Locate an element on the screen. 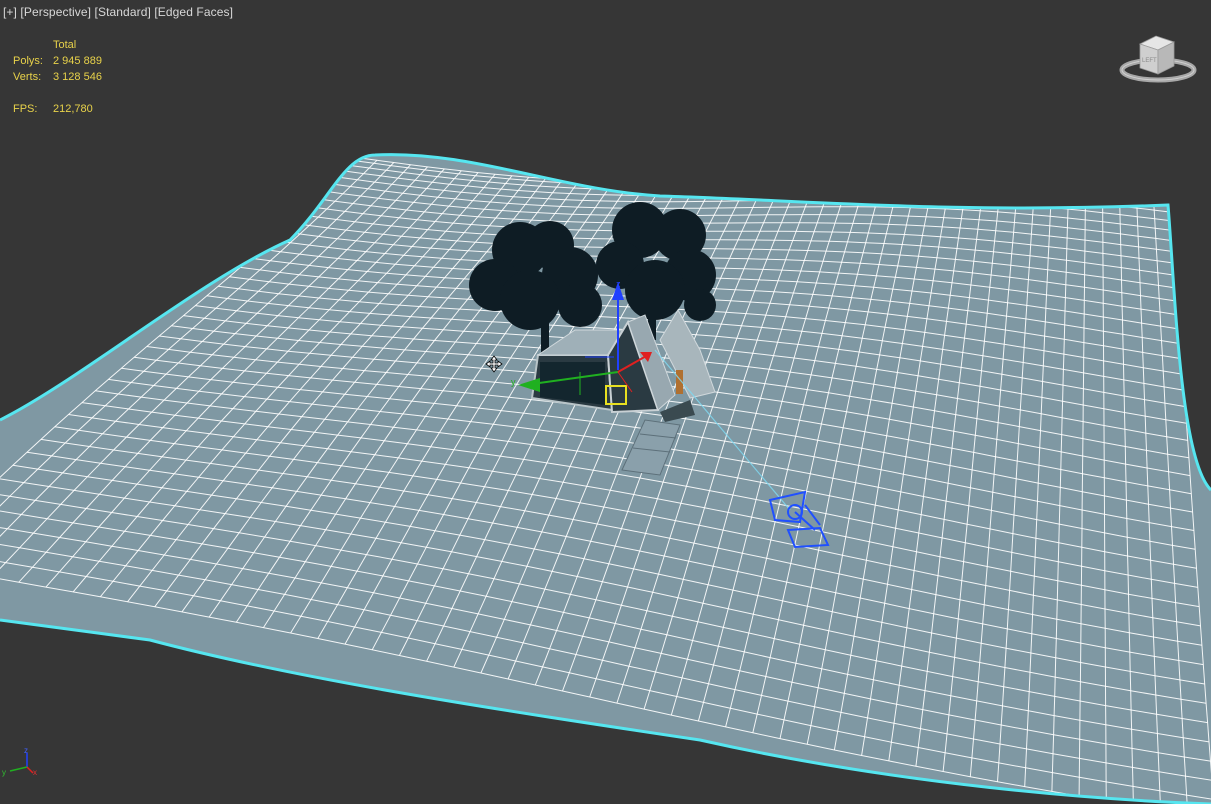 The width and height of the screenshot is (1211, 804). verts-value: 3 128 546 is located at coordinates (77, 77).